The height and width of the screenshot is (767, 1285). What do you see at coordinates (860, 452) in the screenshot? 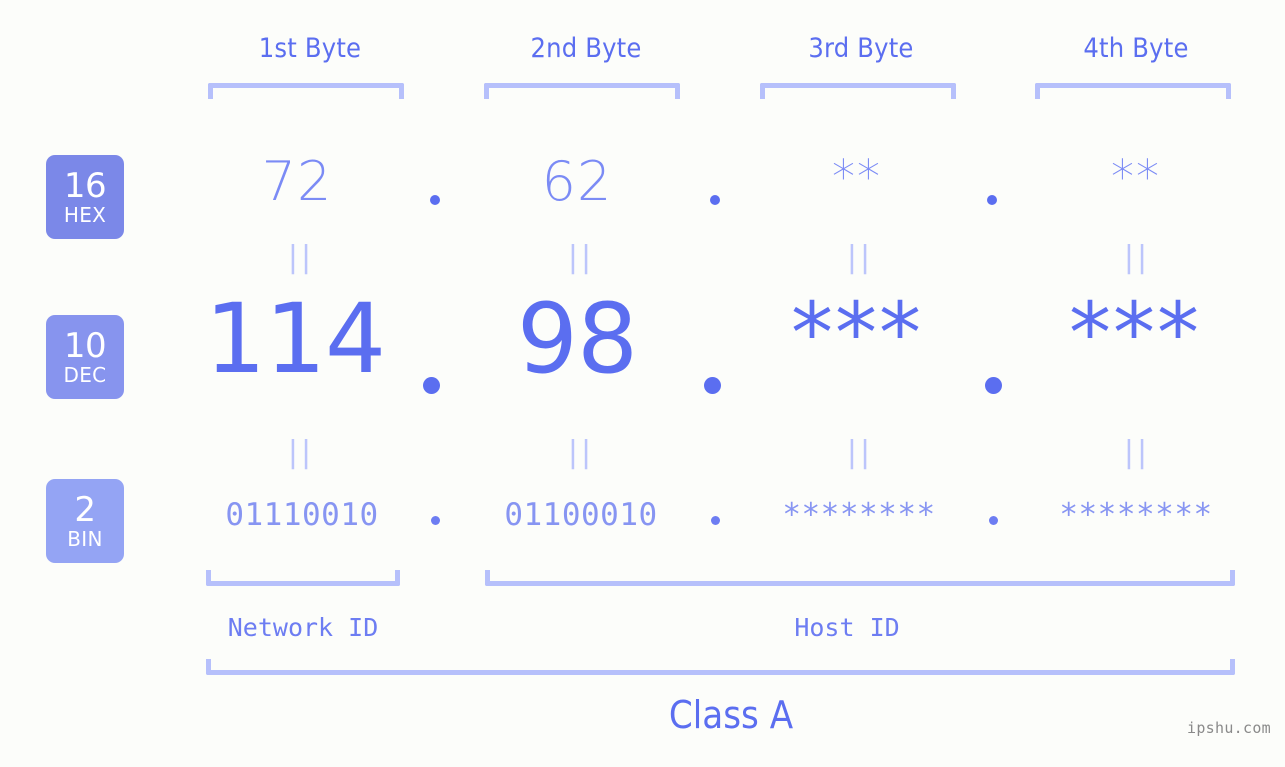
I see `equals-marker-decbin-3: ||` at bounding box center [860, 452].